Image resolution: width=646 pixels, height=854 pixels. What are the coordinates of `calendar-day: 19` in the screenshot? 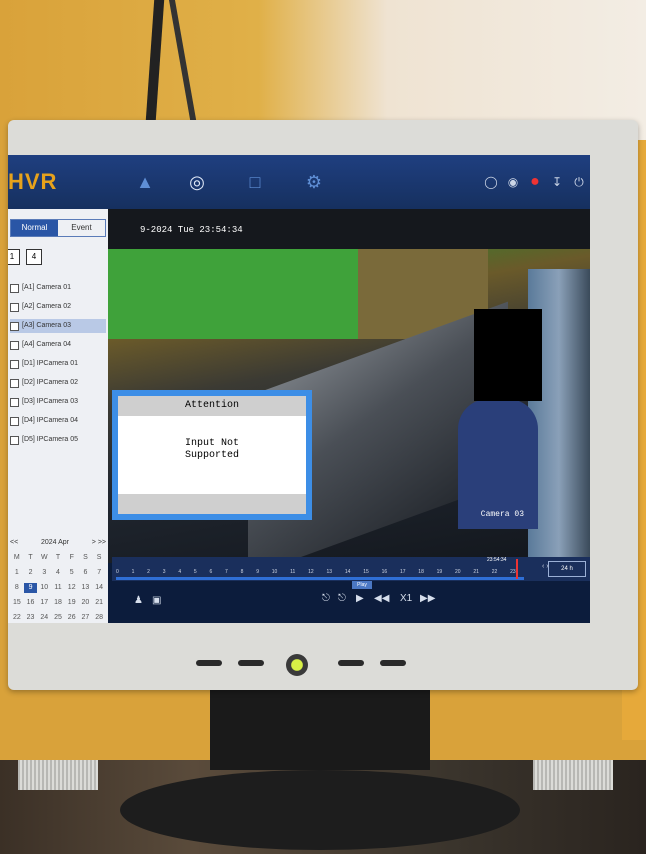 It's located at (72, 603).